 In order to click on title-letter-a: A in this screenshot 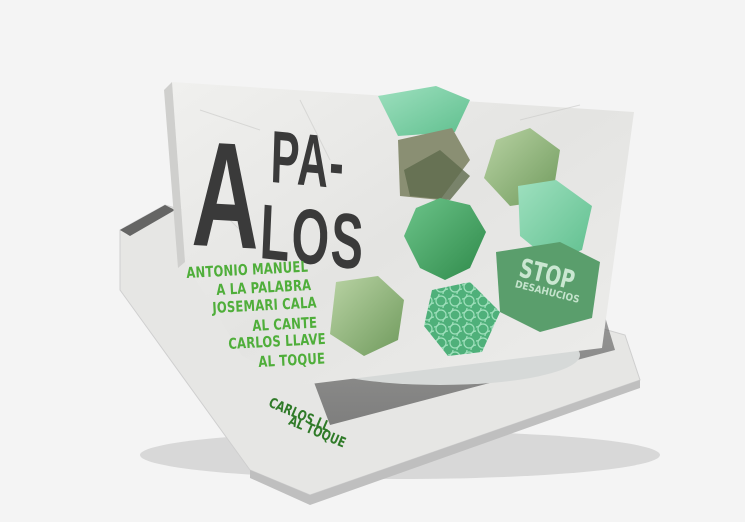, I will do `click(226, 195)`.